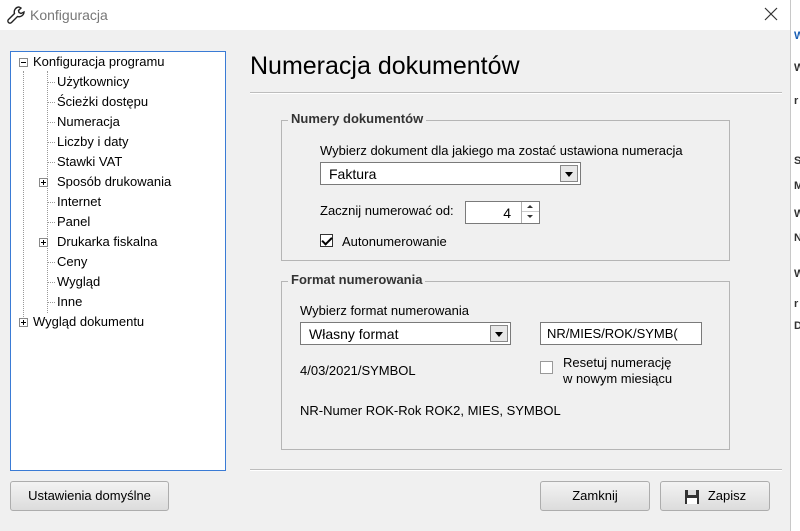 The height and width of the screenshot is (531, 800). I want to click on format-legend-hint: NR-Numer ROK-Rok ROK2, MIES, SYMBOL, so click(430, 410).